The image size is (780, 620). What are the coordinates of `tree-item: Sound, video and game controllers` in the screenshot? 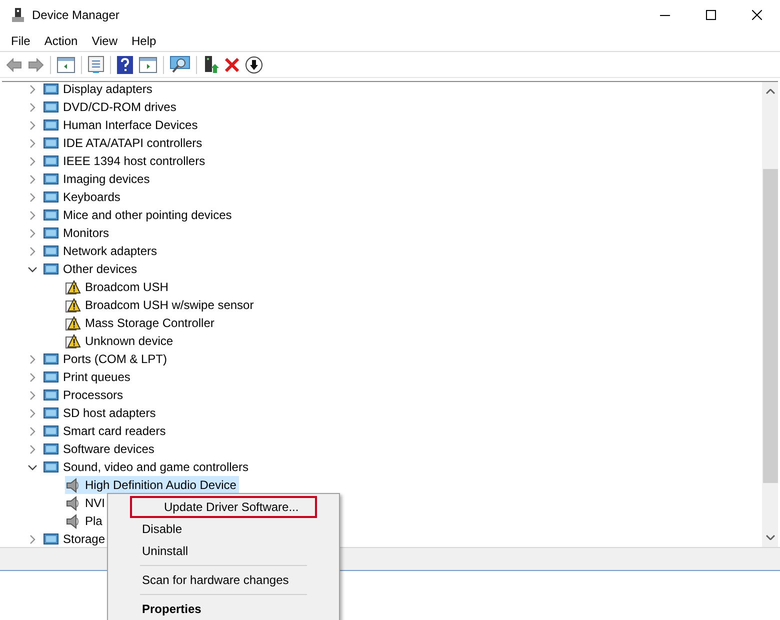 It's located at (156, 467).